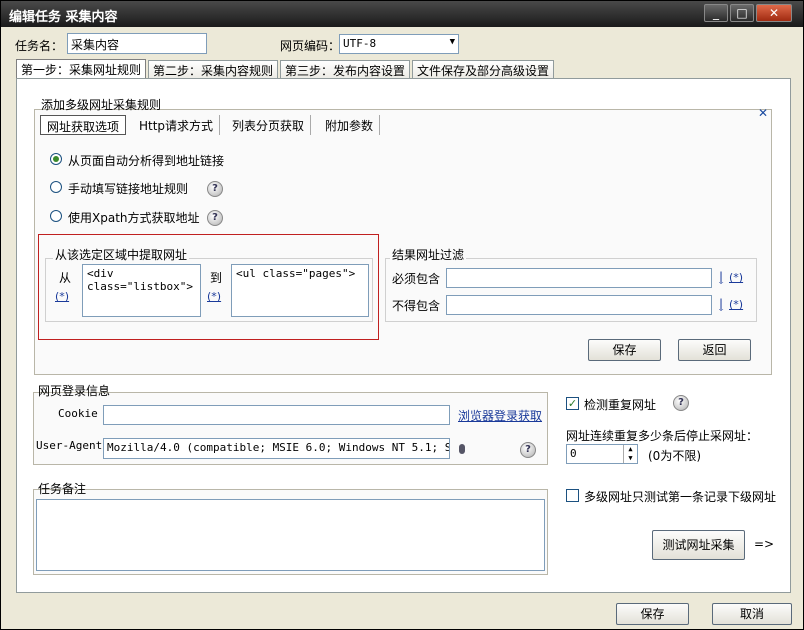 The image size is (804, 630). What do you see at coordinates (774, 13) in the screenshot?
I see `close-button: ✕` at bounding box center [774, 13].